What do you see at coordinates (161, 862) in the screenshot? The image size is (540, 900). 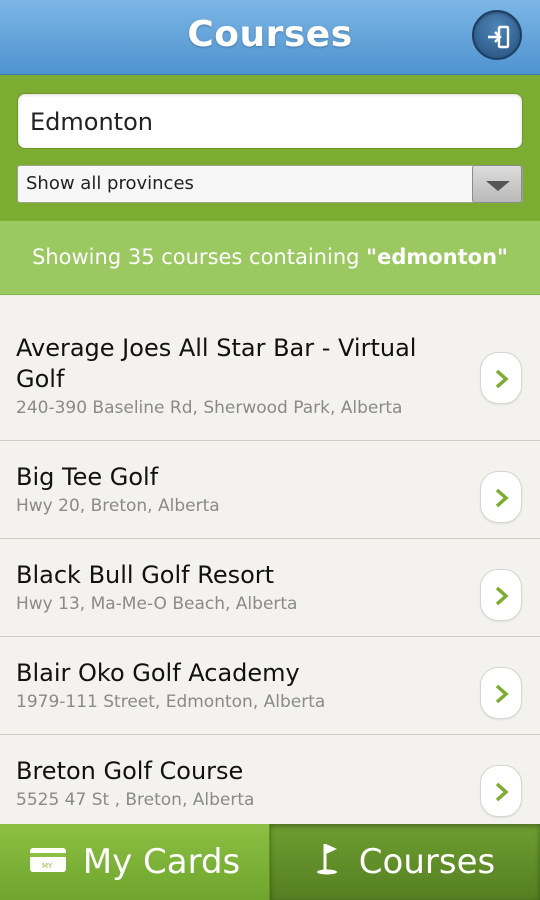 I see `tab-my-cards-label: My Cards` at bounding box center [161, 862].